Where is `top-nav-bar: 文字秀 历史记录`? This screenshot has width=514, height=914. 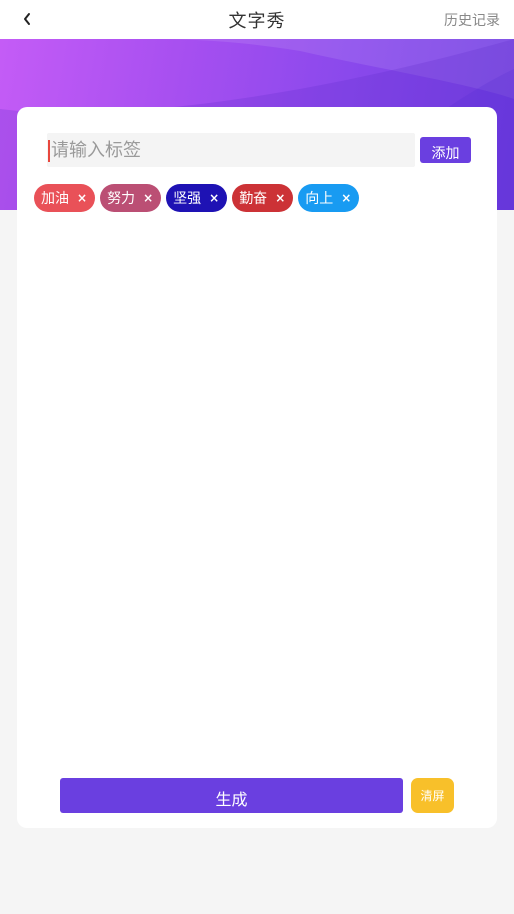 top-nav-bar: 文字秀 历史记录 is located at coordinates (257, 19).